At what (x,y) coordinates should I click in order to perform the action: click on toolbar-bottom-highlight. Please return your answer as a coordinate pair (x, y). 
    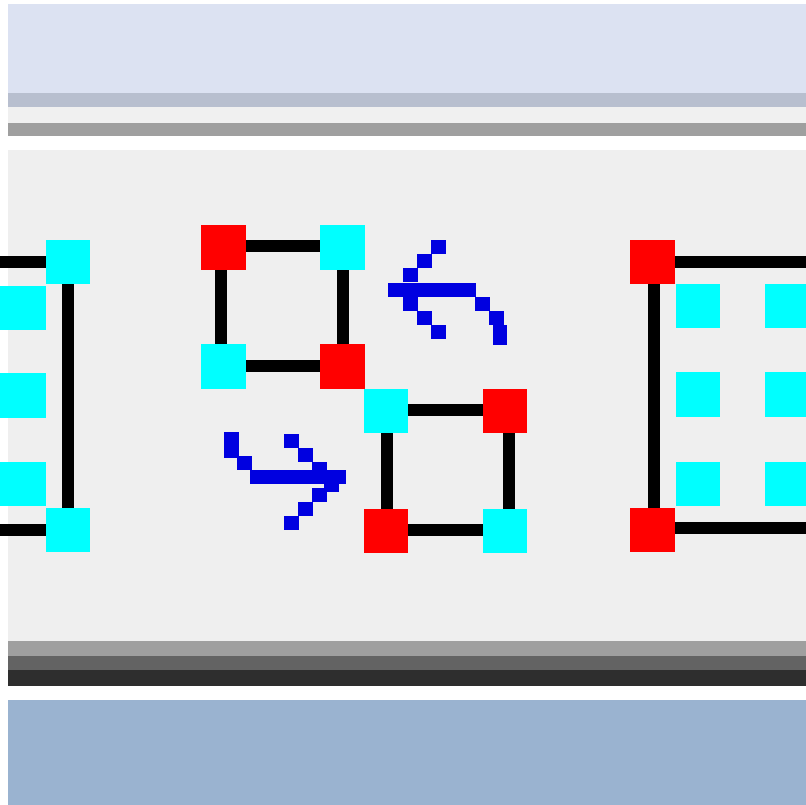
    Looking at the image, I should click on (407, 693).